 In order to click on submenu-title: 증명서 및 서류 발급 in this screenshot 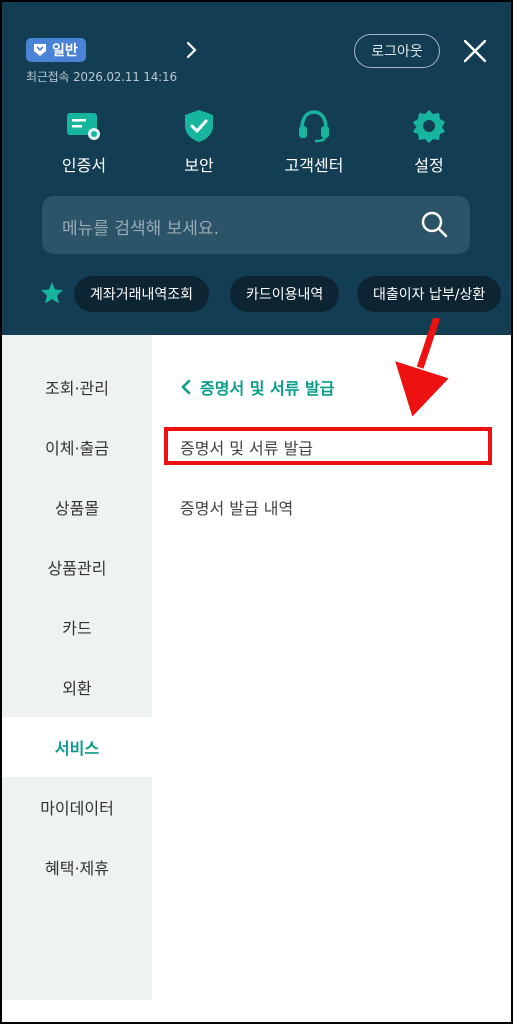, I will do `click(267, 388)`.